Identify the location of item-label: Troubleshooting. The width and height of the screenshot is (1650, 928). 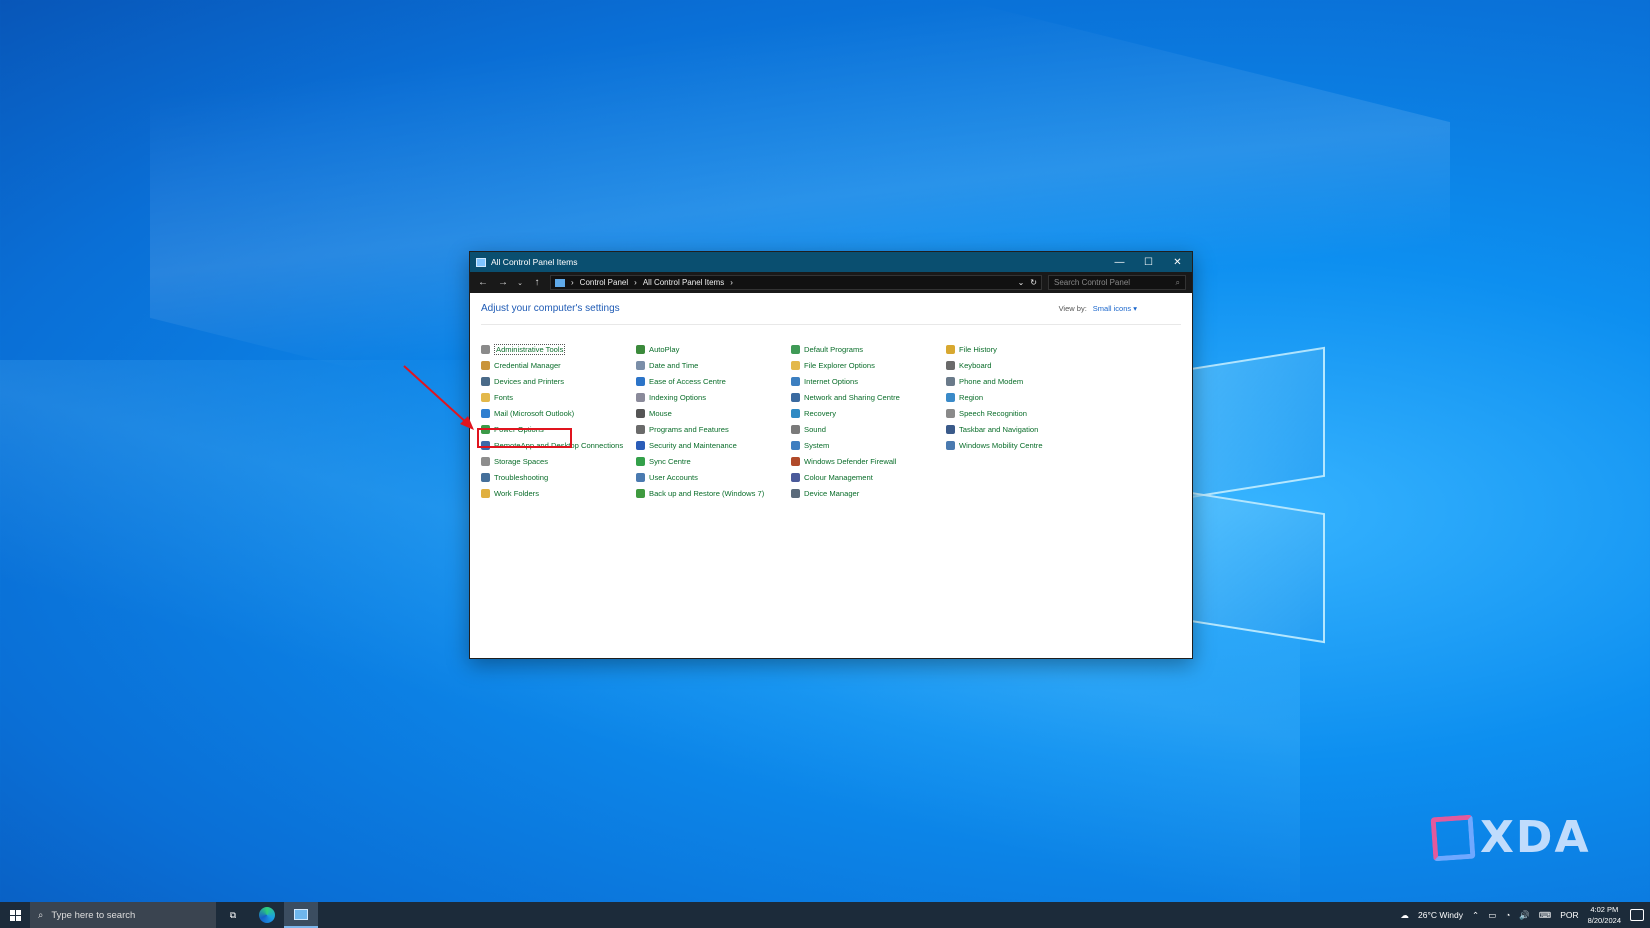
(521, 478).